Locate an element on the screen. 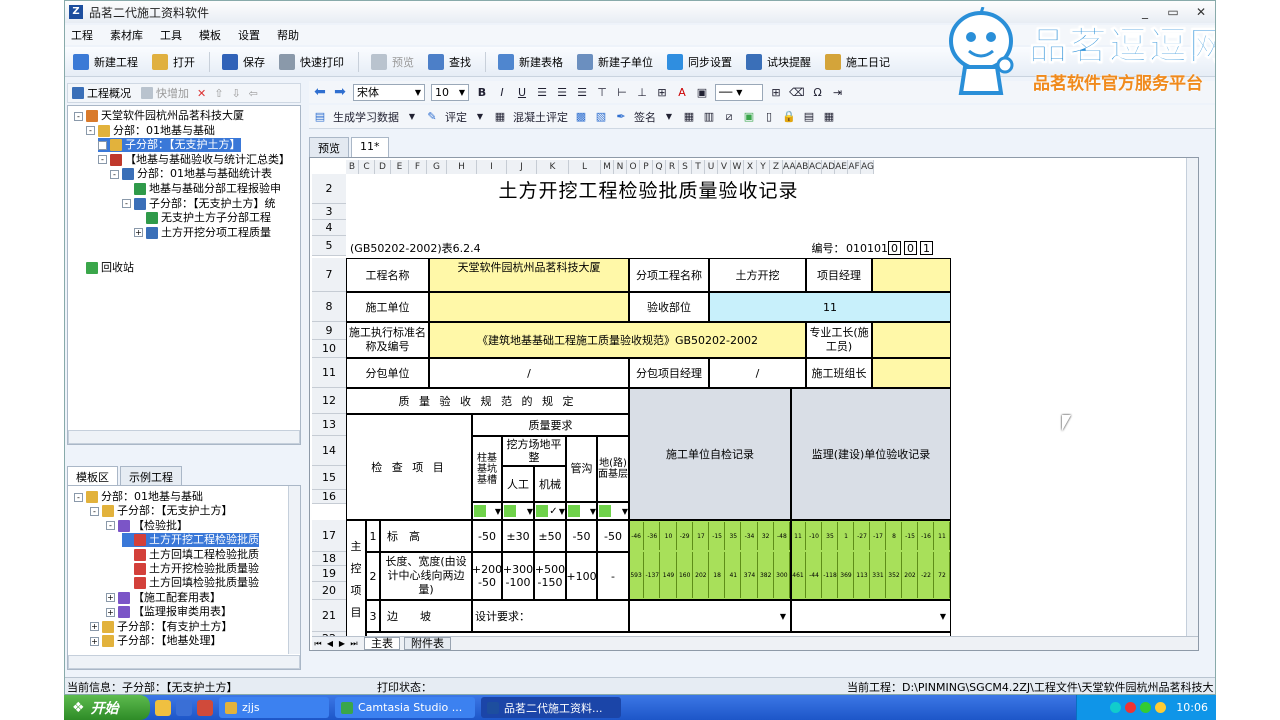 This screenshot has height=720, width=1280. merge-icon: ⊞ is located at coordinates (662, 92).